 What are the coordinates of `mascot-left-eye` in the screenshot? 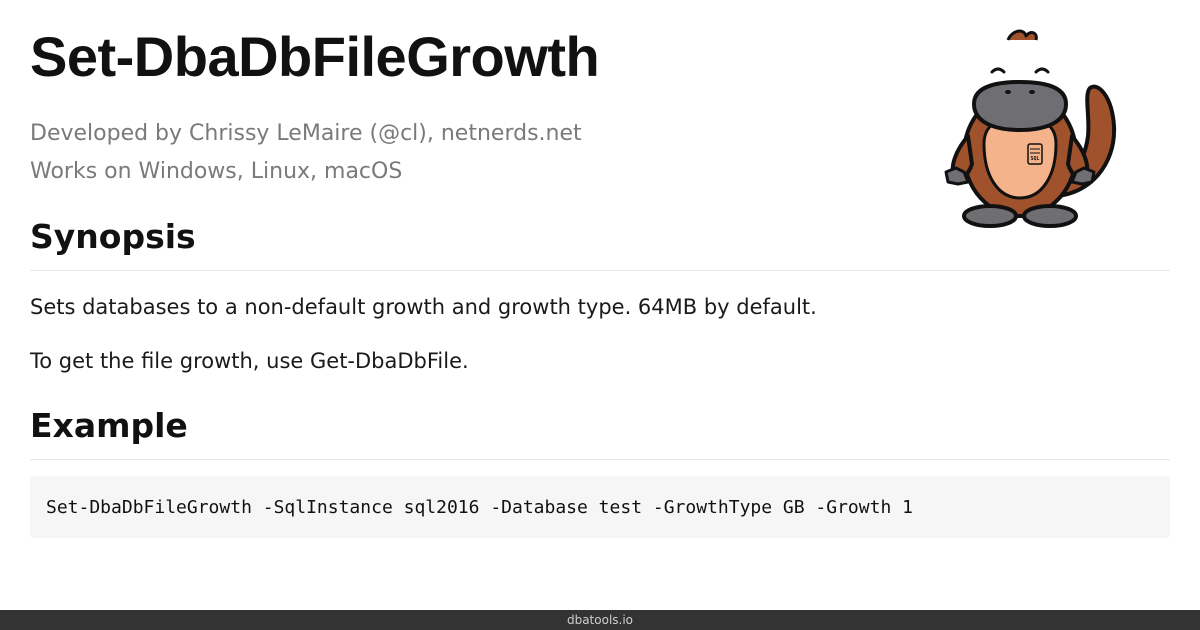 It's located at (998, 70).